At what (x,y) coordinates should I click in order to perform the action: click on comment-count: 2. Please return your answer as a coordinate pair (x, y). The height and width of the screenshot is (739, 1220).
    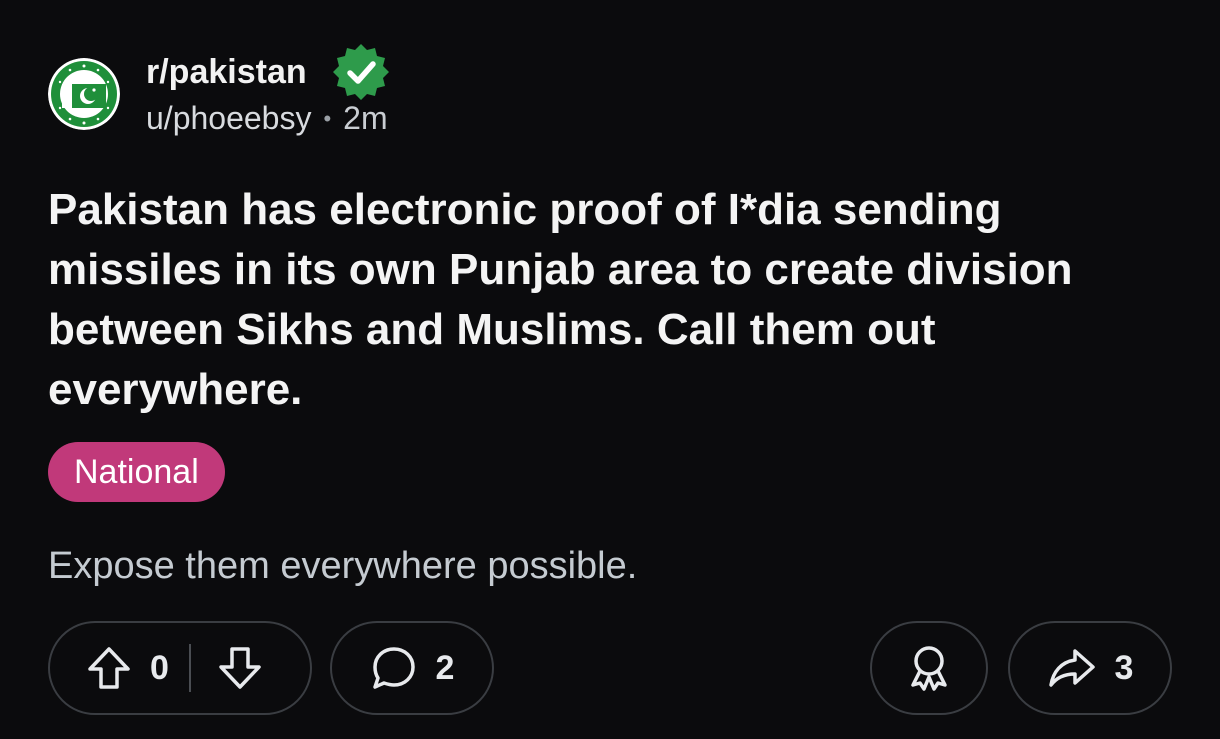
    Looking at the image, I should click on (445, 667).